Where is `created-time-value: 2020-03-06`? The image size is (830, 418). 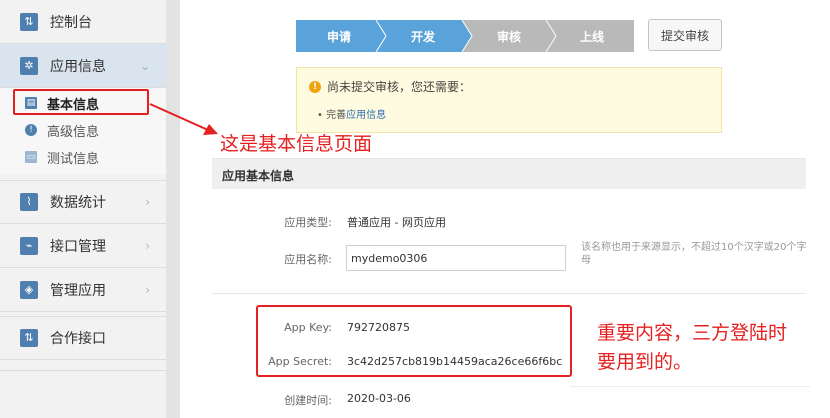 created-time-value: 2020-03-06 is located at coordinates (379, 398).